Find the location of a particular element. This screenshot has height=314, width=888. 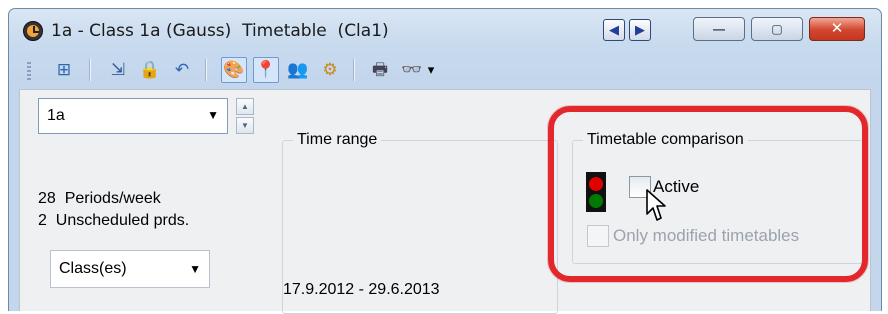

grid-view-icon: ⊞ is located at coordinates (64, 69).